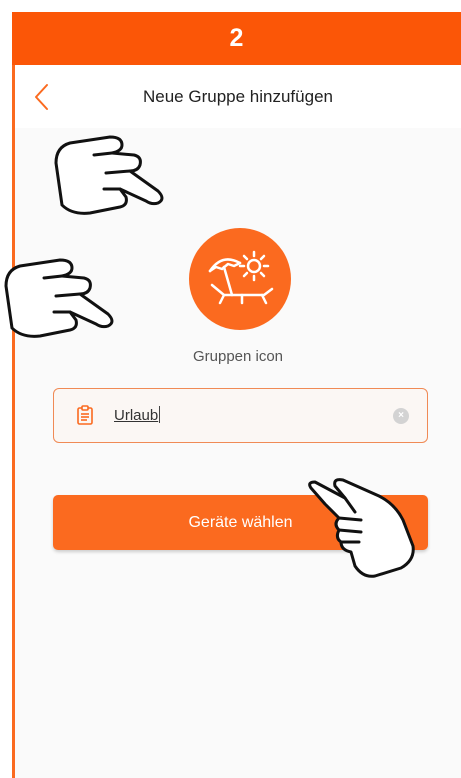  I want to click on step-number: 2, so click(236, 38).